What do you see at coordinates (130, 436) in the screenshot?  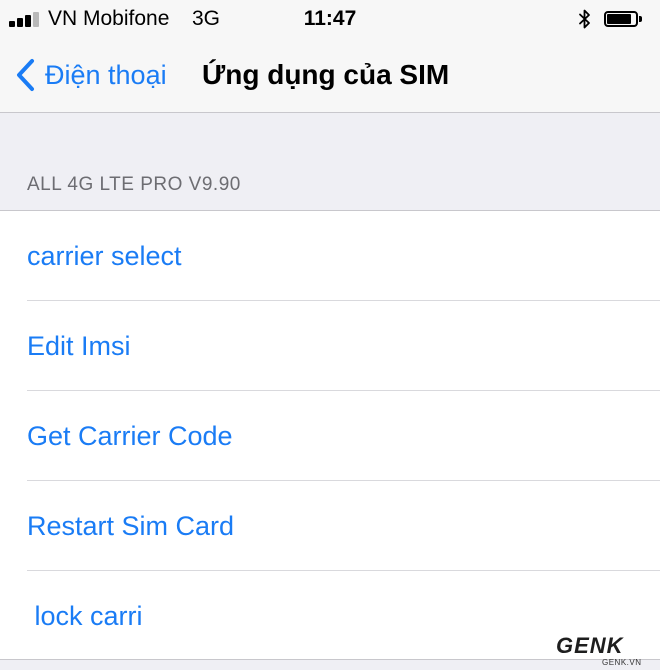 I see `list-item-label: Get Carrier Code` at bounding box center [130, 436].